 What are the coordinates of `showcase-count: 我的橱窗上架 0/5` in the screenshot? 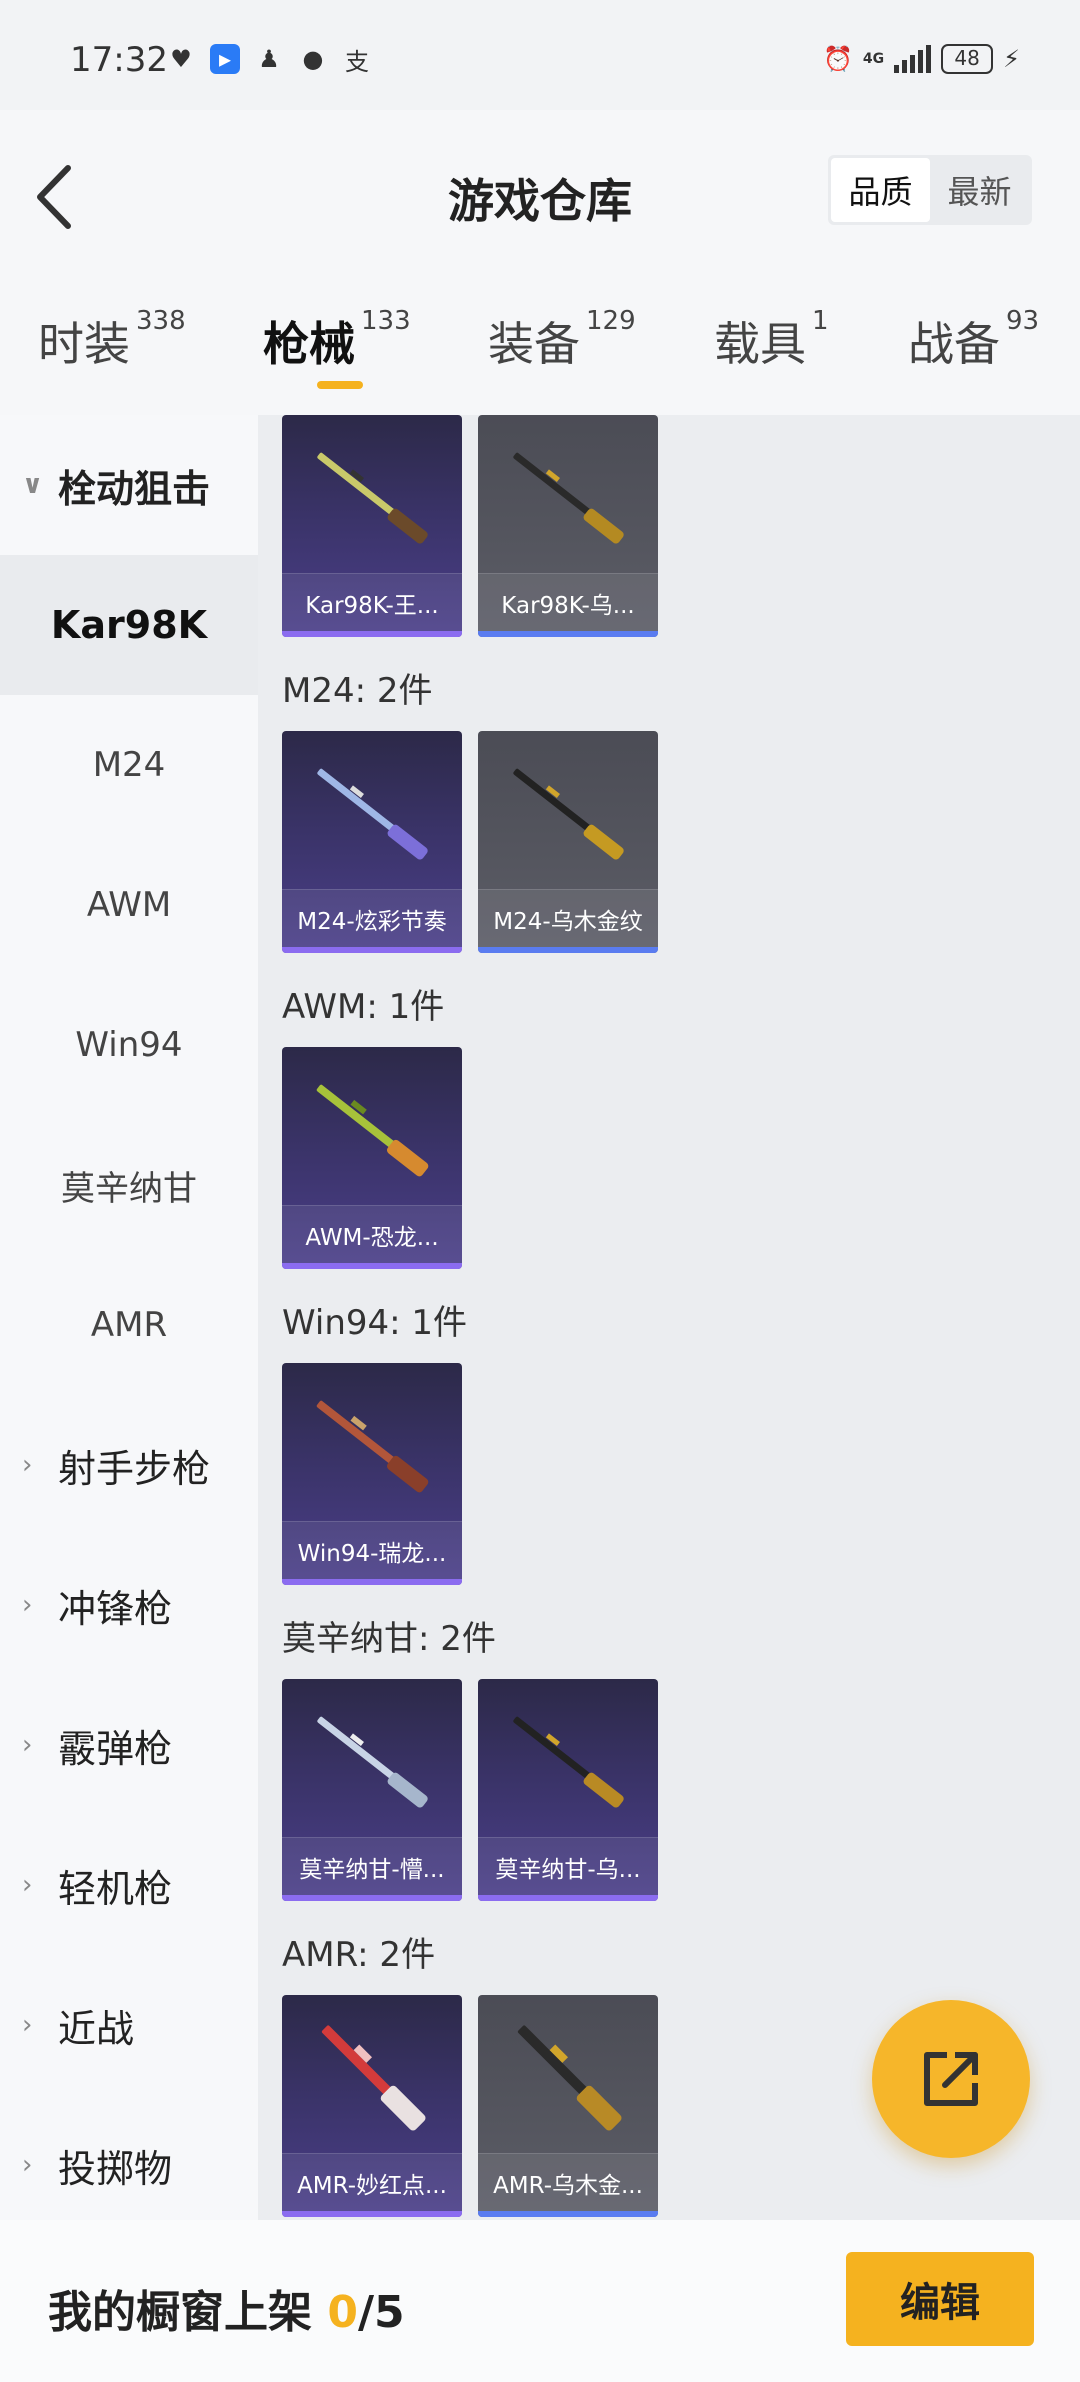 It's located at (226, 2308).